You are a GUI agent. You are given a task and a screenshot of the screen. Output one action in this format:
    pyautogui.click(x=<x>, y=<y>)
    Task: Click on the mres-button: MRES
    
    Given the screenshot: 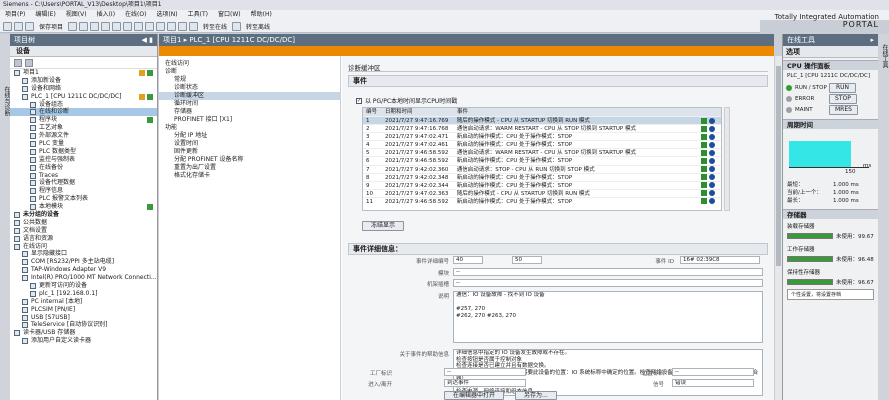 What is the action you would take?
    pyautogui.click(x=843, y=109)
    